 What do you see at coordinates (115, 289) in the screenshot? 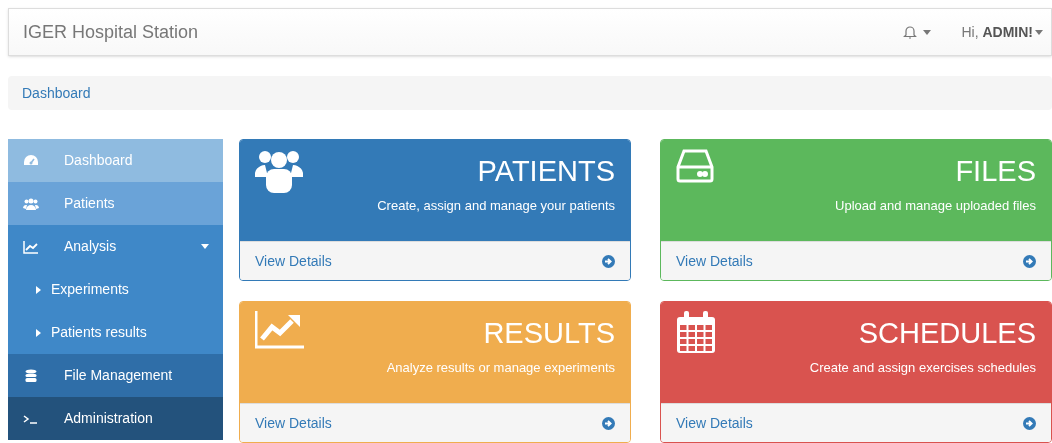
I see `sidebar-subitem: Experiments` at bounding box center [115, 289].